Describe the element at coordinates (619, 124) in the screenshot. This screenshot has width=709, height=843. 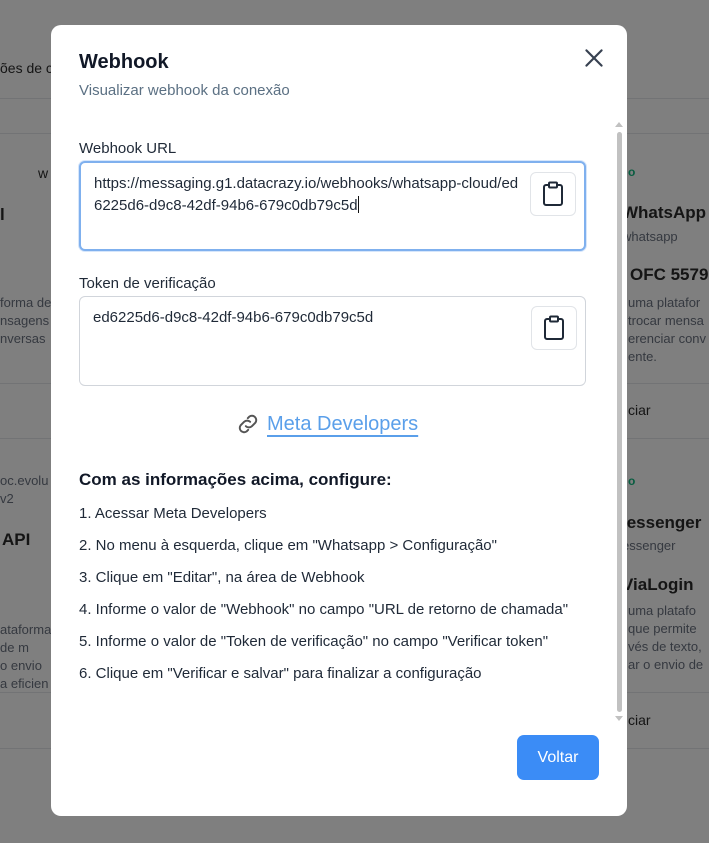
I see `scroll-up-arrow-icon` at that location.